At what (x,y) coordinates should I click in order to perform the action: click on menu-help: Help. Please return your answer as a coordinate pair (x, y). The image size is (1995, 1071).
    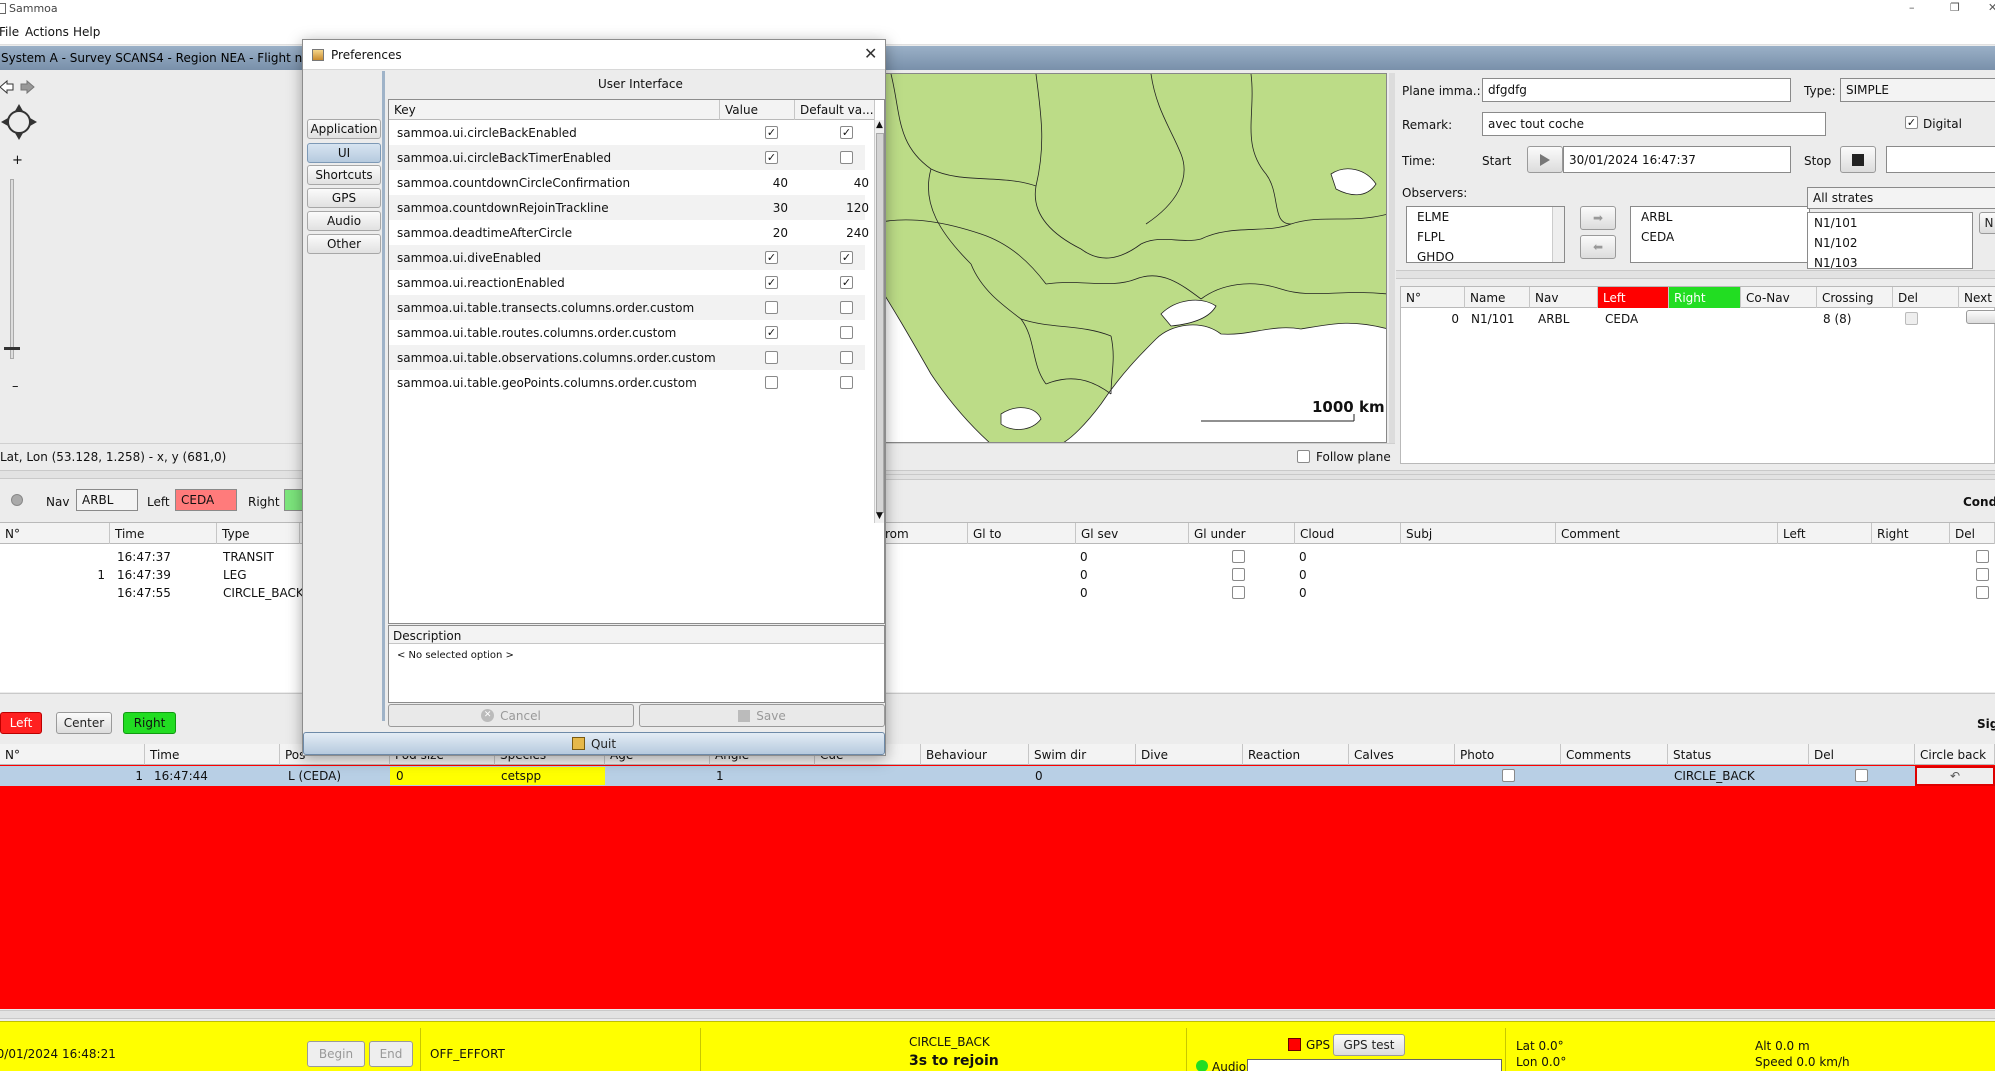
    Looking at the image, I should click on (86, 32).